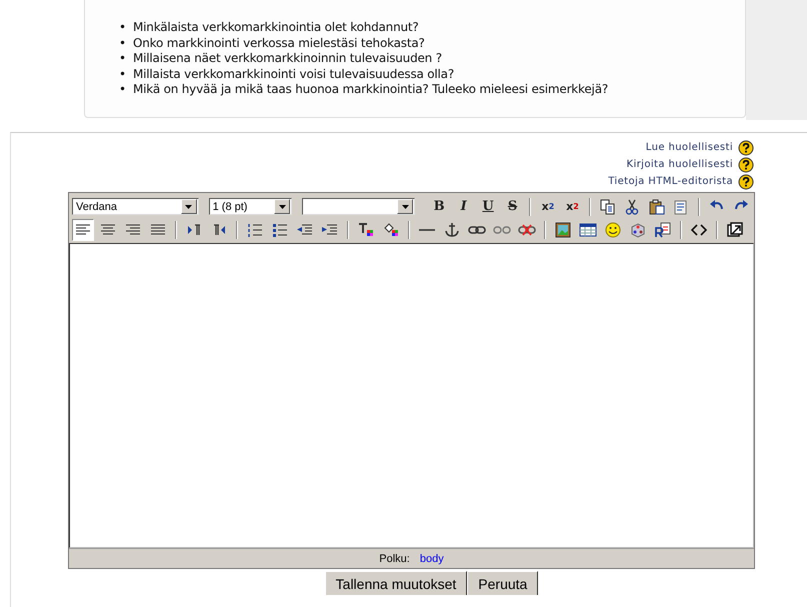 Image resolution: width=807 pixels, height=607 pixels. I want to click on outdent-icon, so click(305, 230).